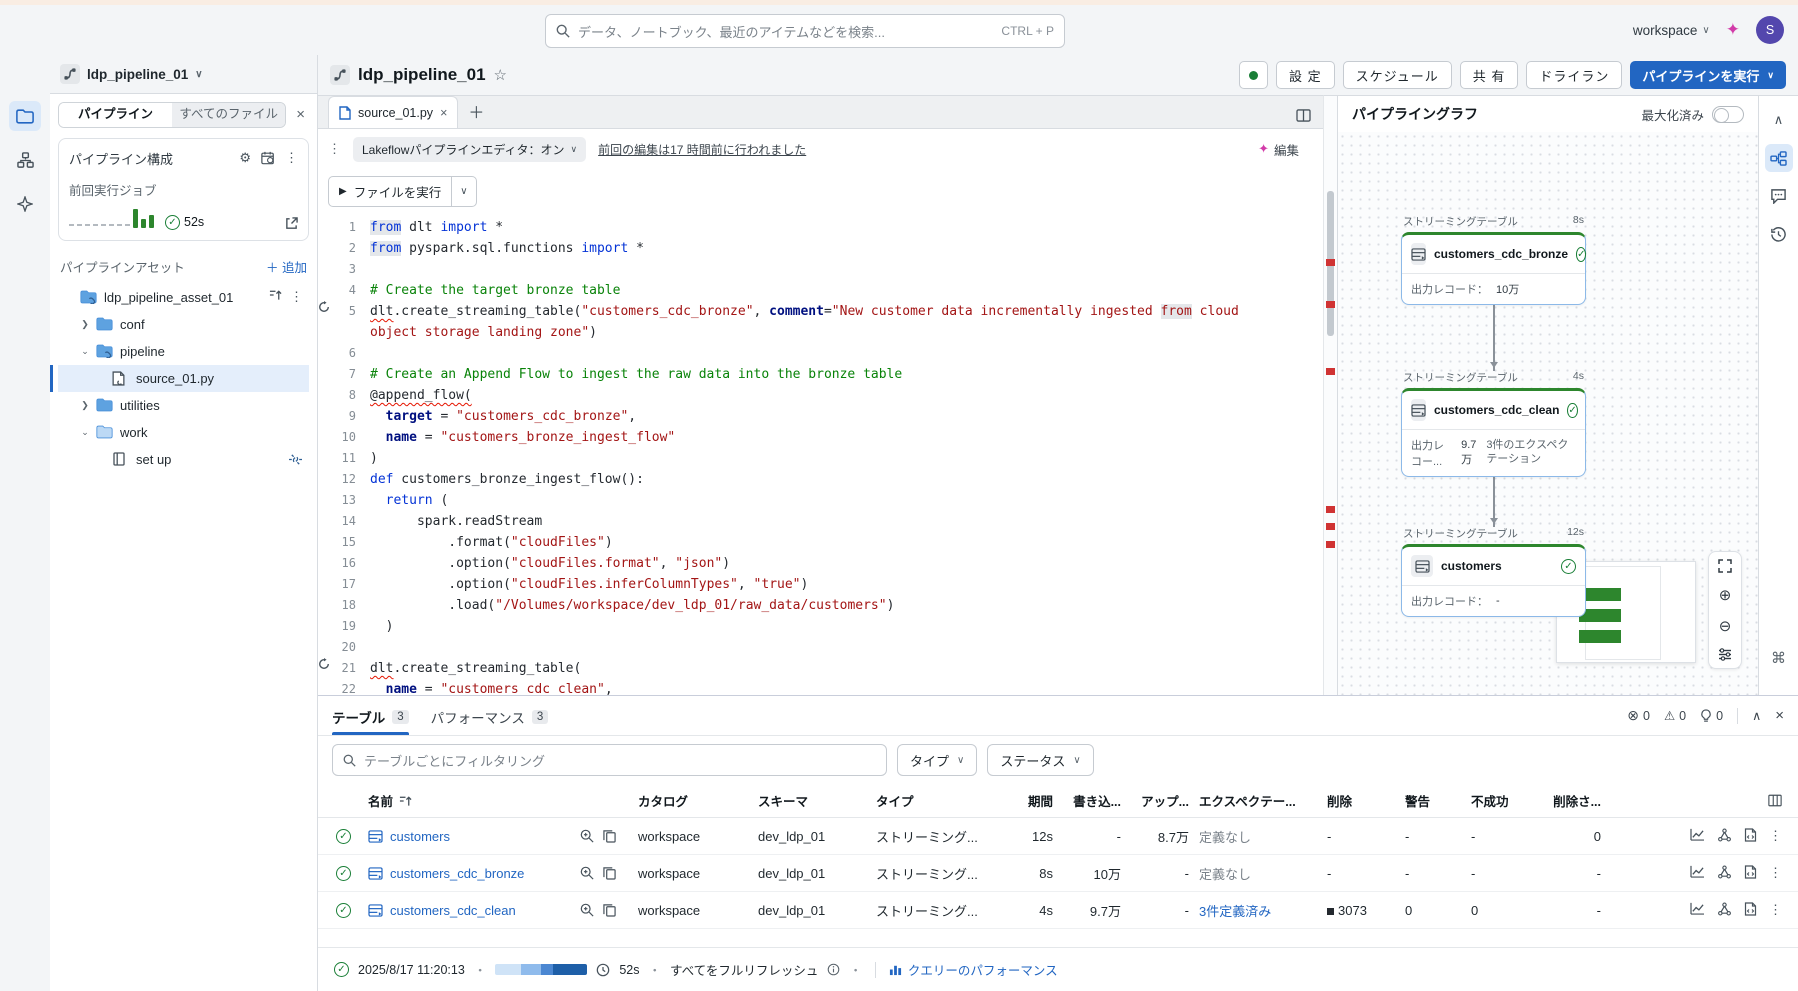 The image size is (1798, 991). Describe the element at coordinates (1040, 760) in the screenshot. I see `status-filter-dropdown: ステータス ∨` at that location.